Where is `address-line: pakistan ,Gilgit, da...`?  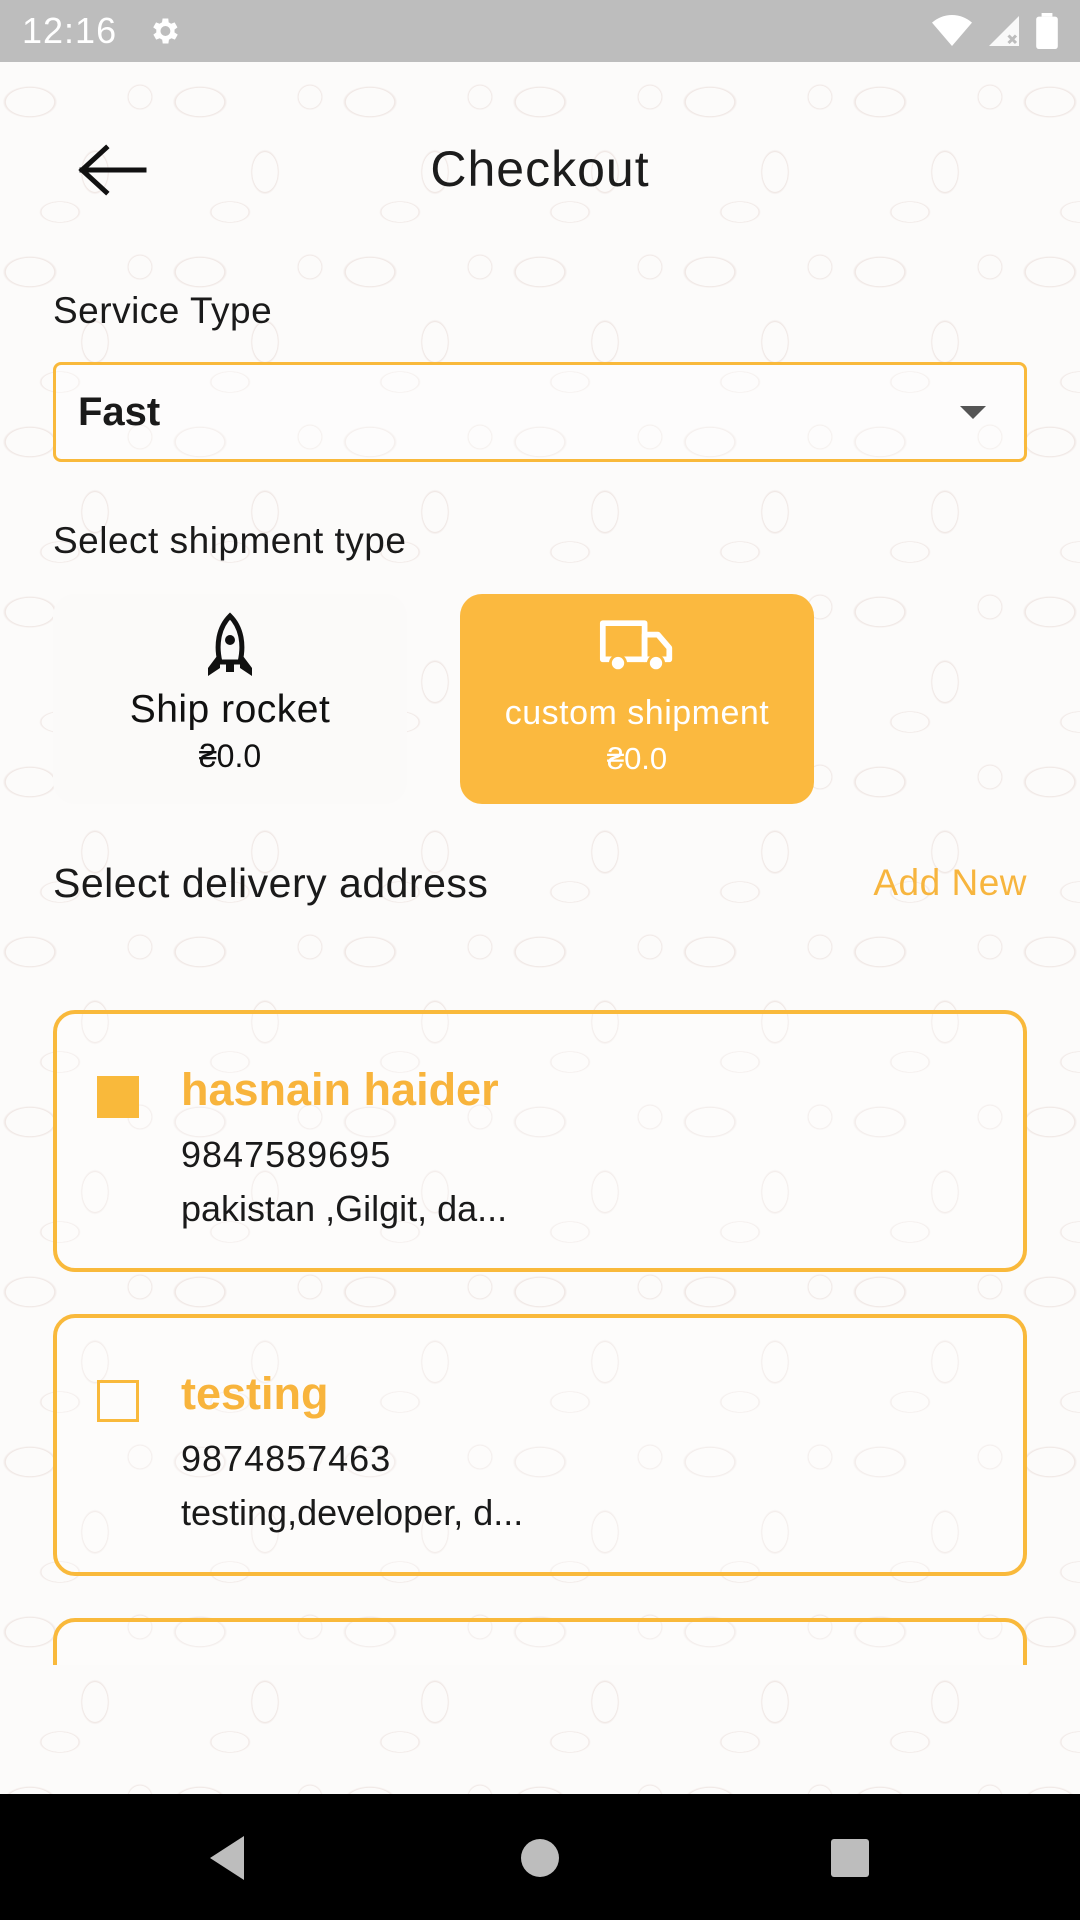
address-line: pakistan ,Gilgit, da... is located at coordinates (344, 1208).